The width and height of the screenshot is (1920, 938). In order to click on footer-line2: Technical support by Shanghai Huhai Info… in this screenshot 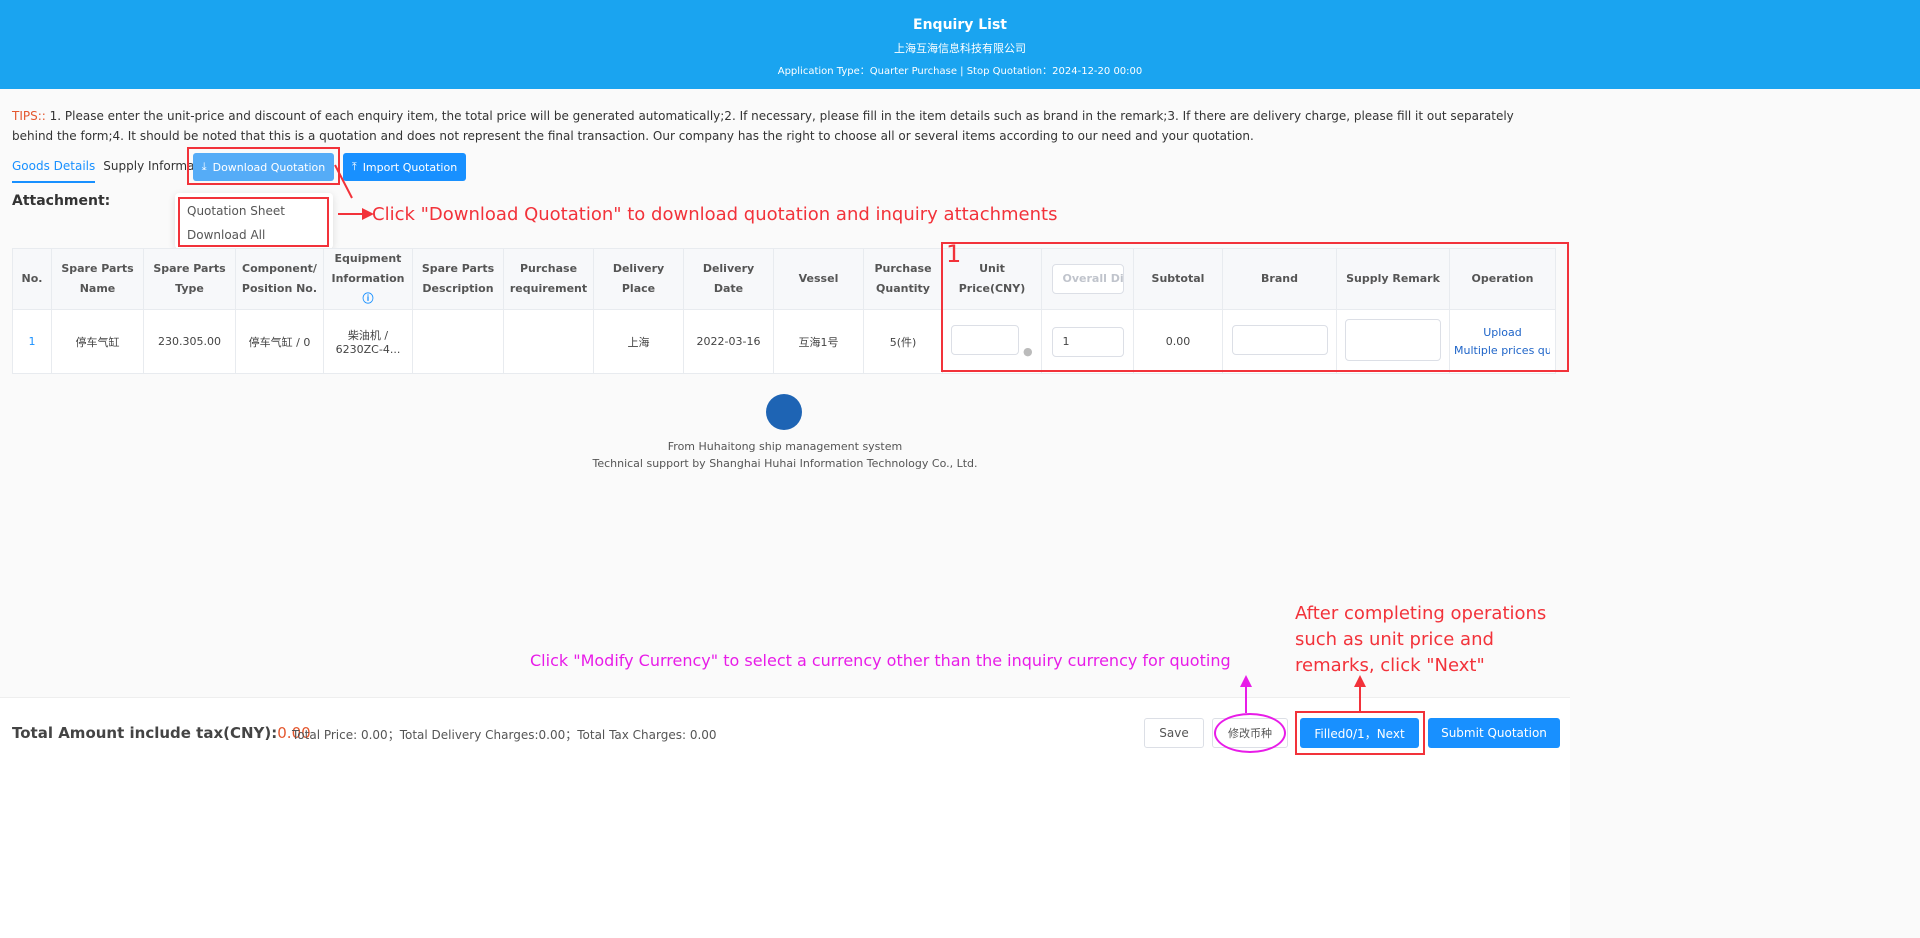, I will do `click(785, 463)`.